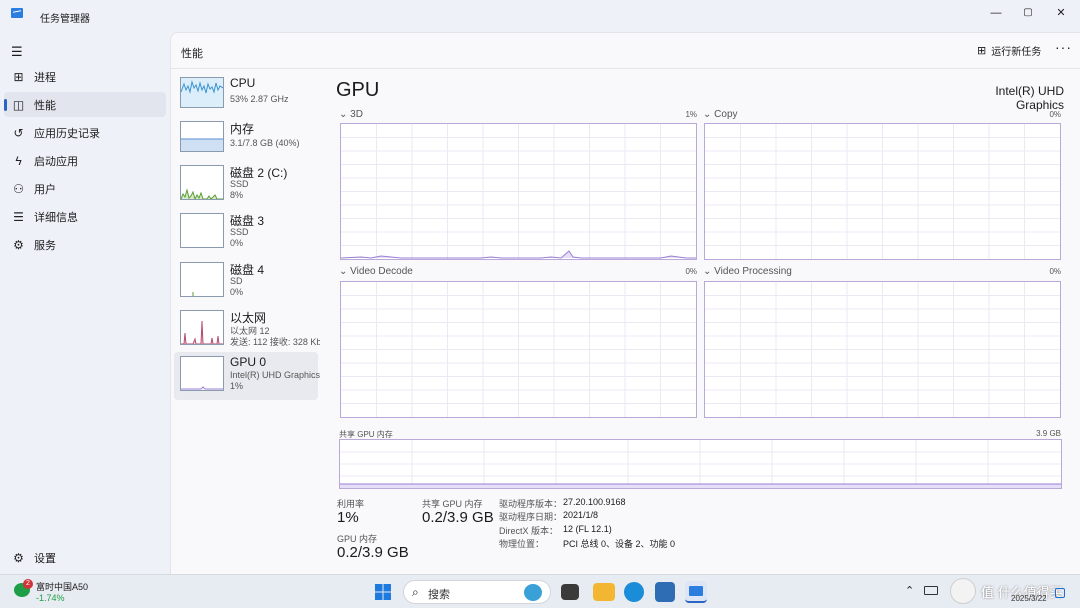 The width and height of the screenshot is (1080, 608). I want to click on sidebar-item-processes: ⊞ 进程, so click(85, 76).